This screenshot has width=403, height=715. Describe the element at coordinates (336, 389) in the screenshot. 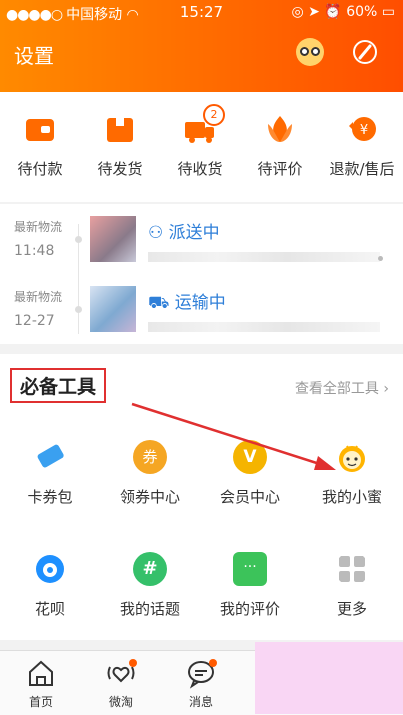

I see `view-all-label: 查看全部工具` at that location.